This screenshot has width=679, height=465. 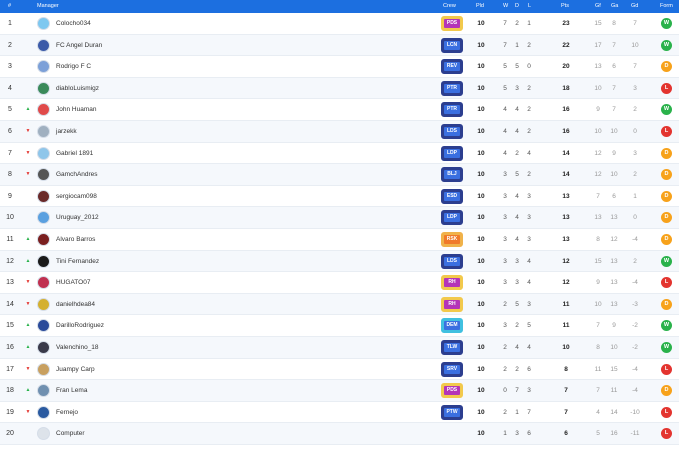 I want to click on losses: 6, so click(x=529, y=369).